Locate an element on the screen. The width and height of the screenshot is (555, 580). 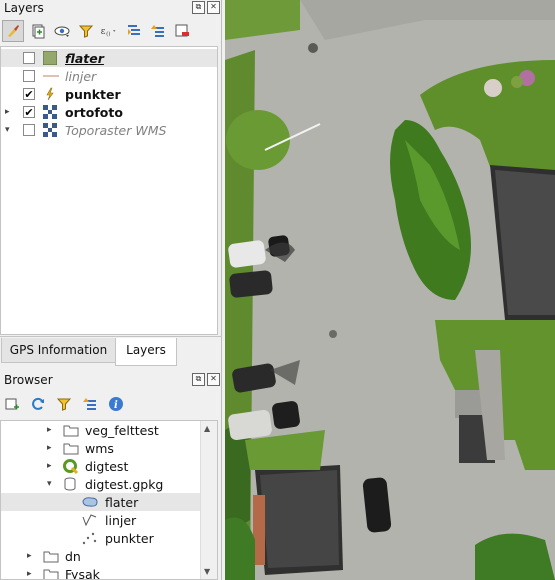
browser-item-label: dn is located at coordinates (73, 556).